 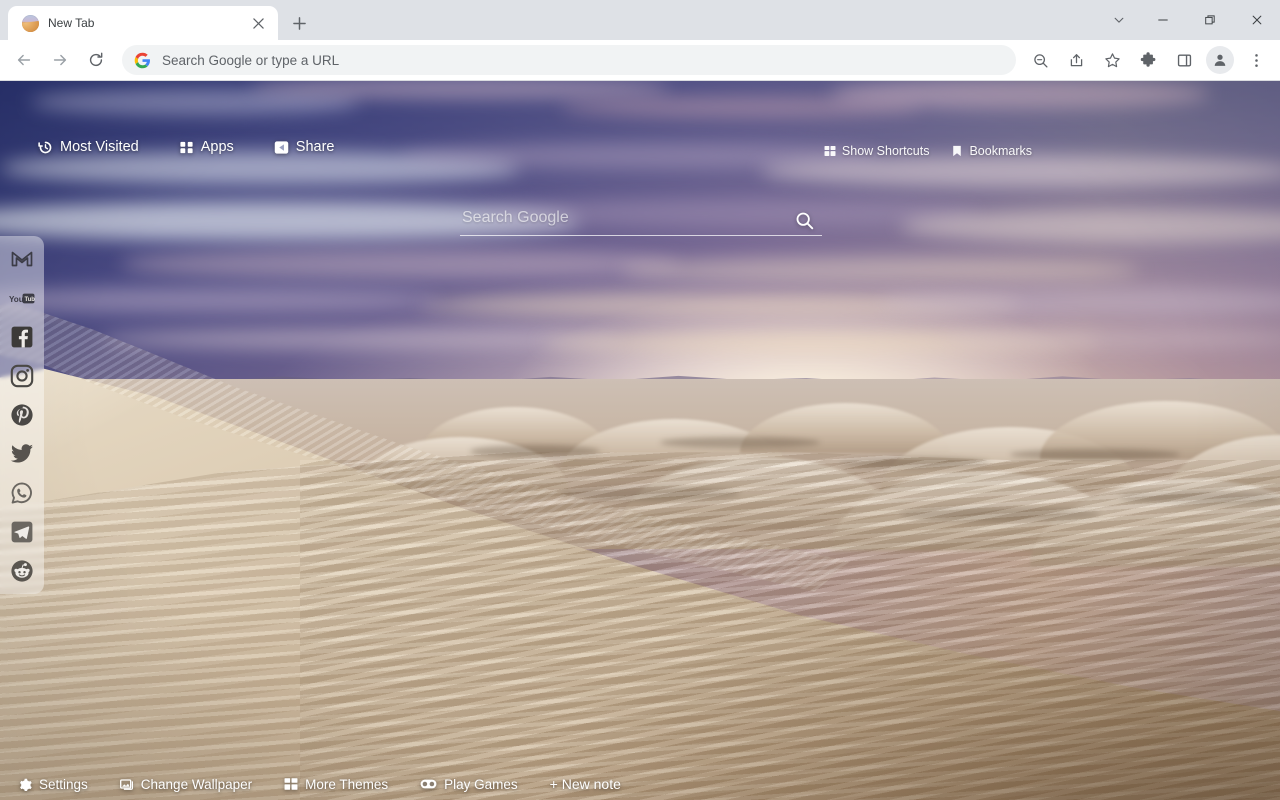 I want to click on bottom-link-new-note: + New note, so click(x=585, y=784).